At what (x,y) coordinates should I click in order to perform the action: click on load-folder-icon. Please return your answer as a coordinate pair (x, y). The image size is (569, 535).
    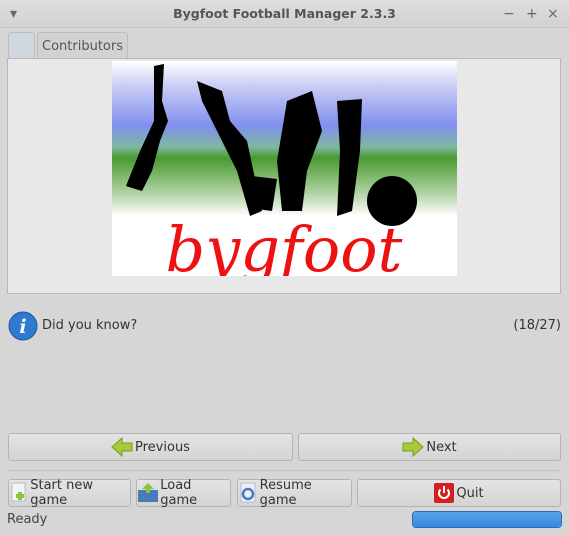
    Looking at the image, I should click on (148, 492).